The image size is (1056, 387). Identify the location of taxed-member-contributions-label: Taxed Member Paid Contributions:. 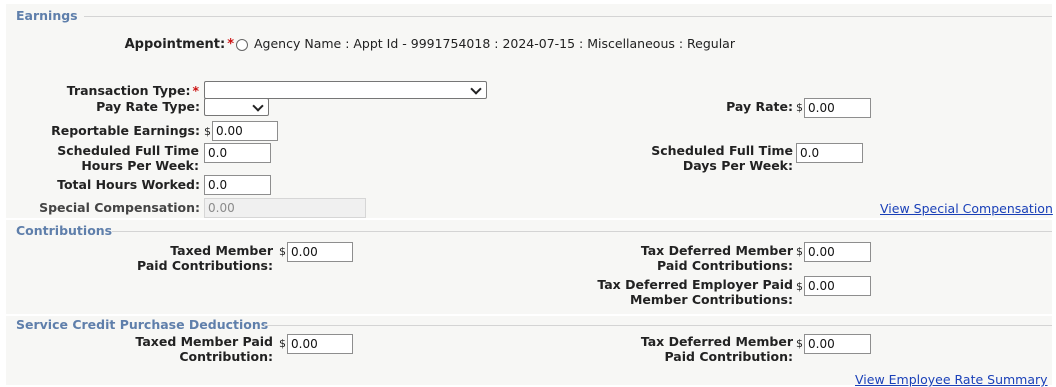
(205, 258).